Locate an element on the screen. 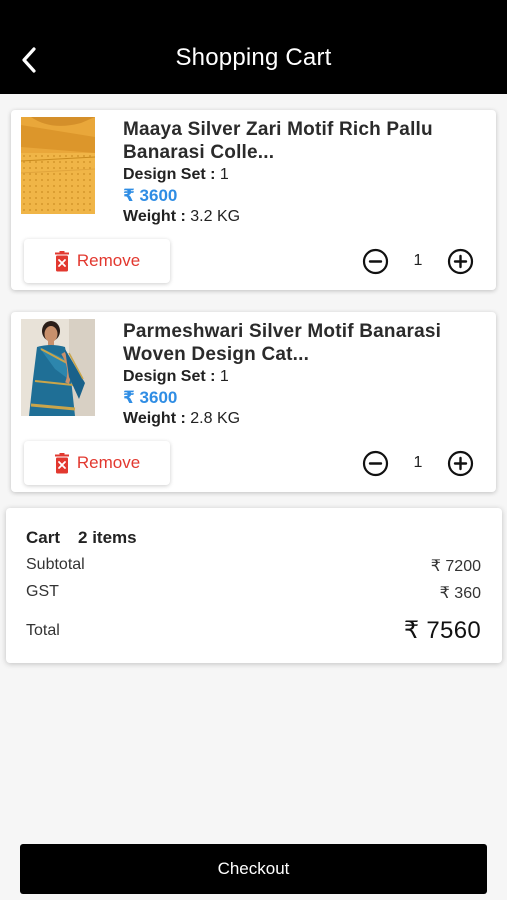  subtotal-row: Subtotal ₹ 7200 is located at coordinates (253, 566).